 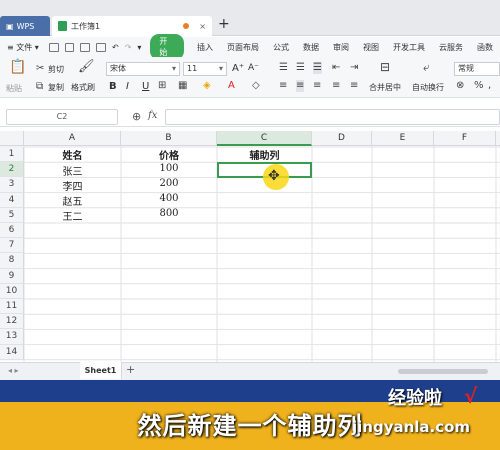 What do you see at coordinates (477, 69) in the screenshot?
I see `number-format-select: 常规` at bounding box center [477, 69].